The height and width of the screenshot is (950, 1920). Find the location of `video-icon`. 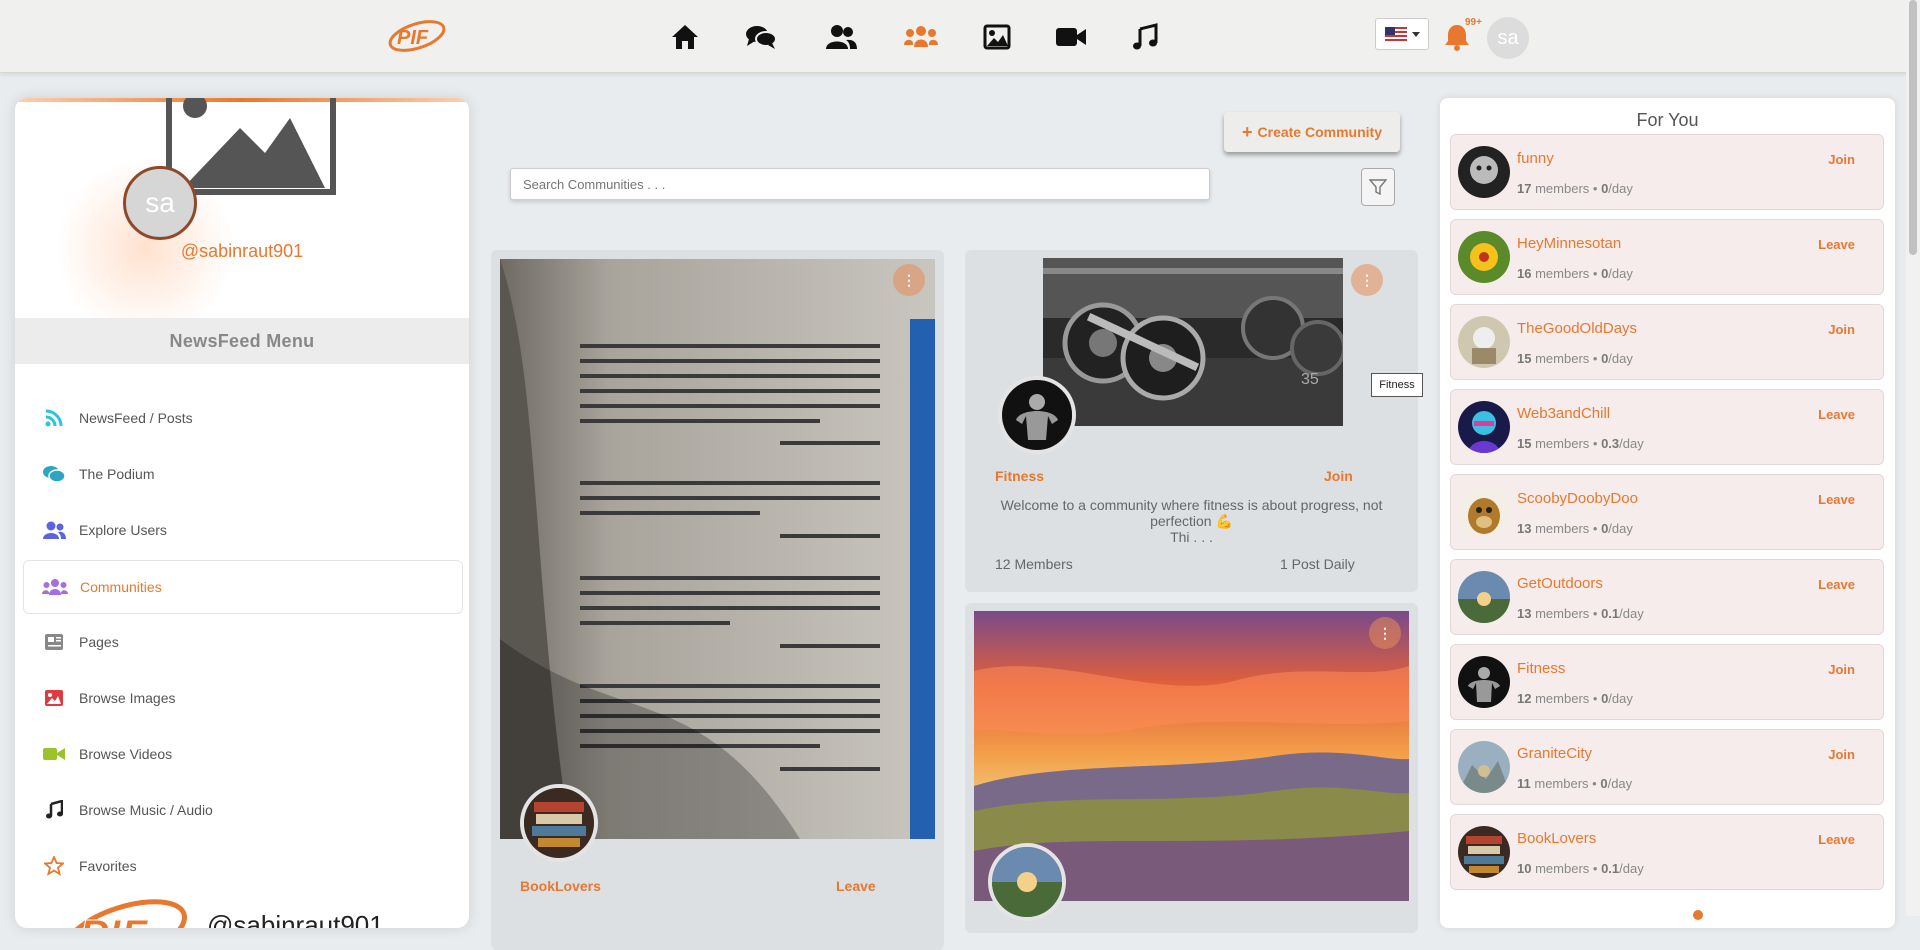

video-icon is located at coordinates (1071, 37).